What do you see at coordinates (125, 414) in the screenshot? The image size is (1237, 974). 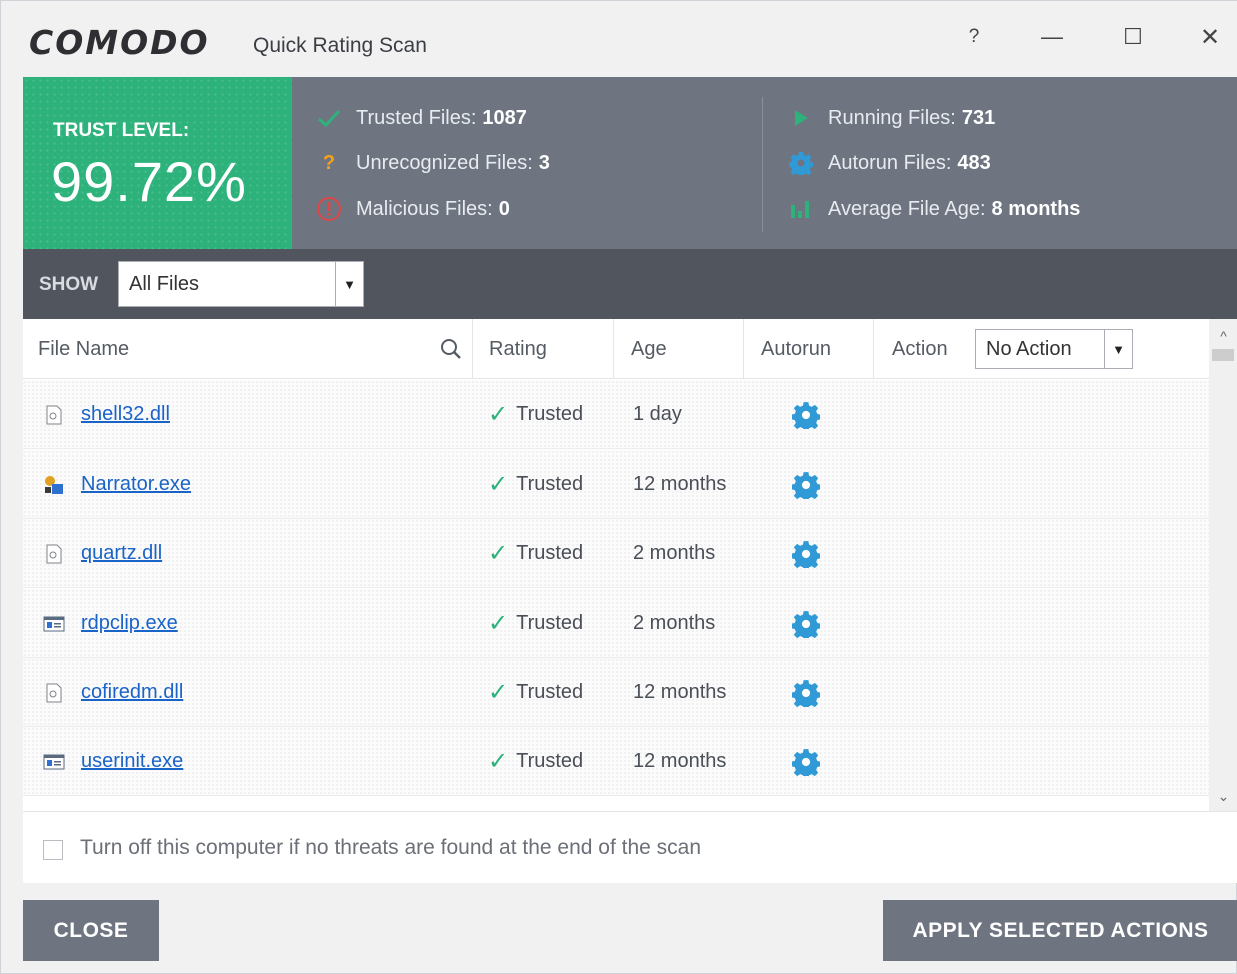 I see `file-name-link: shell32.dll` at bounding box center [125, 414].